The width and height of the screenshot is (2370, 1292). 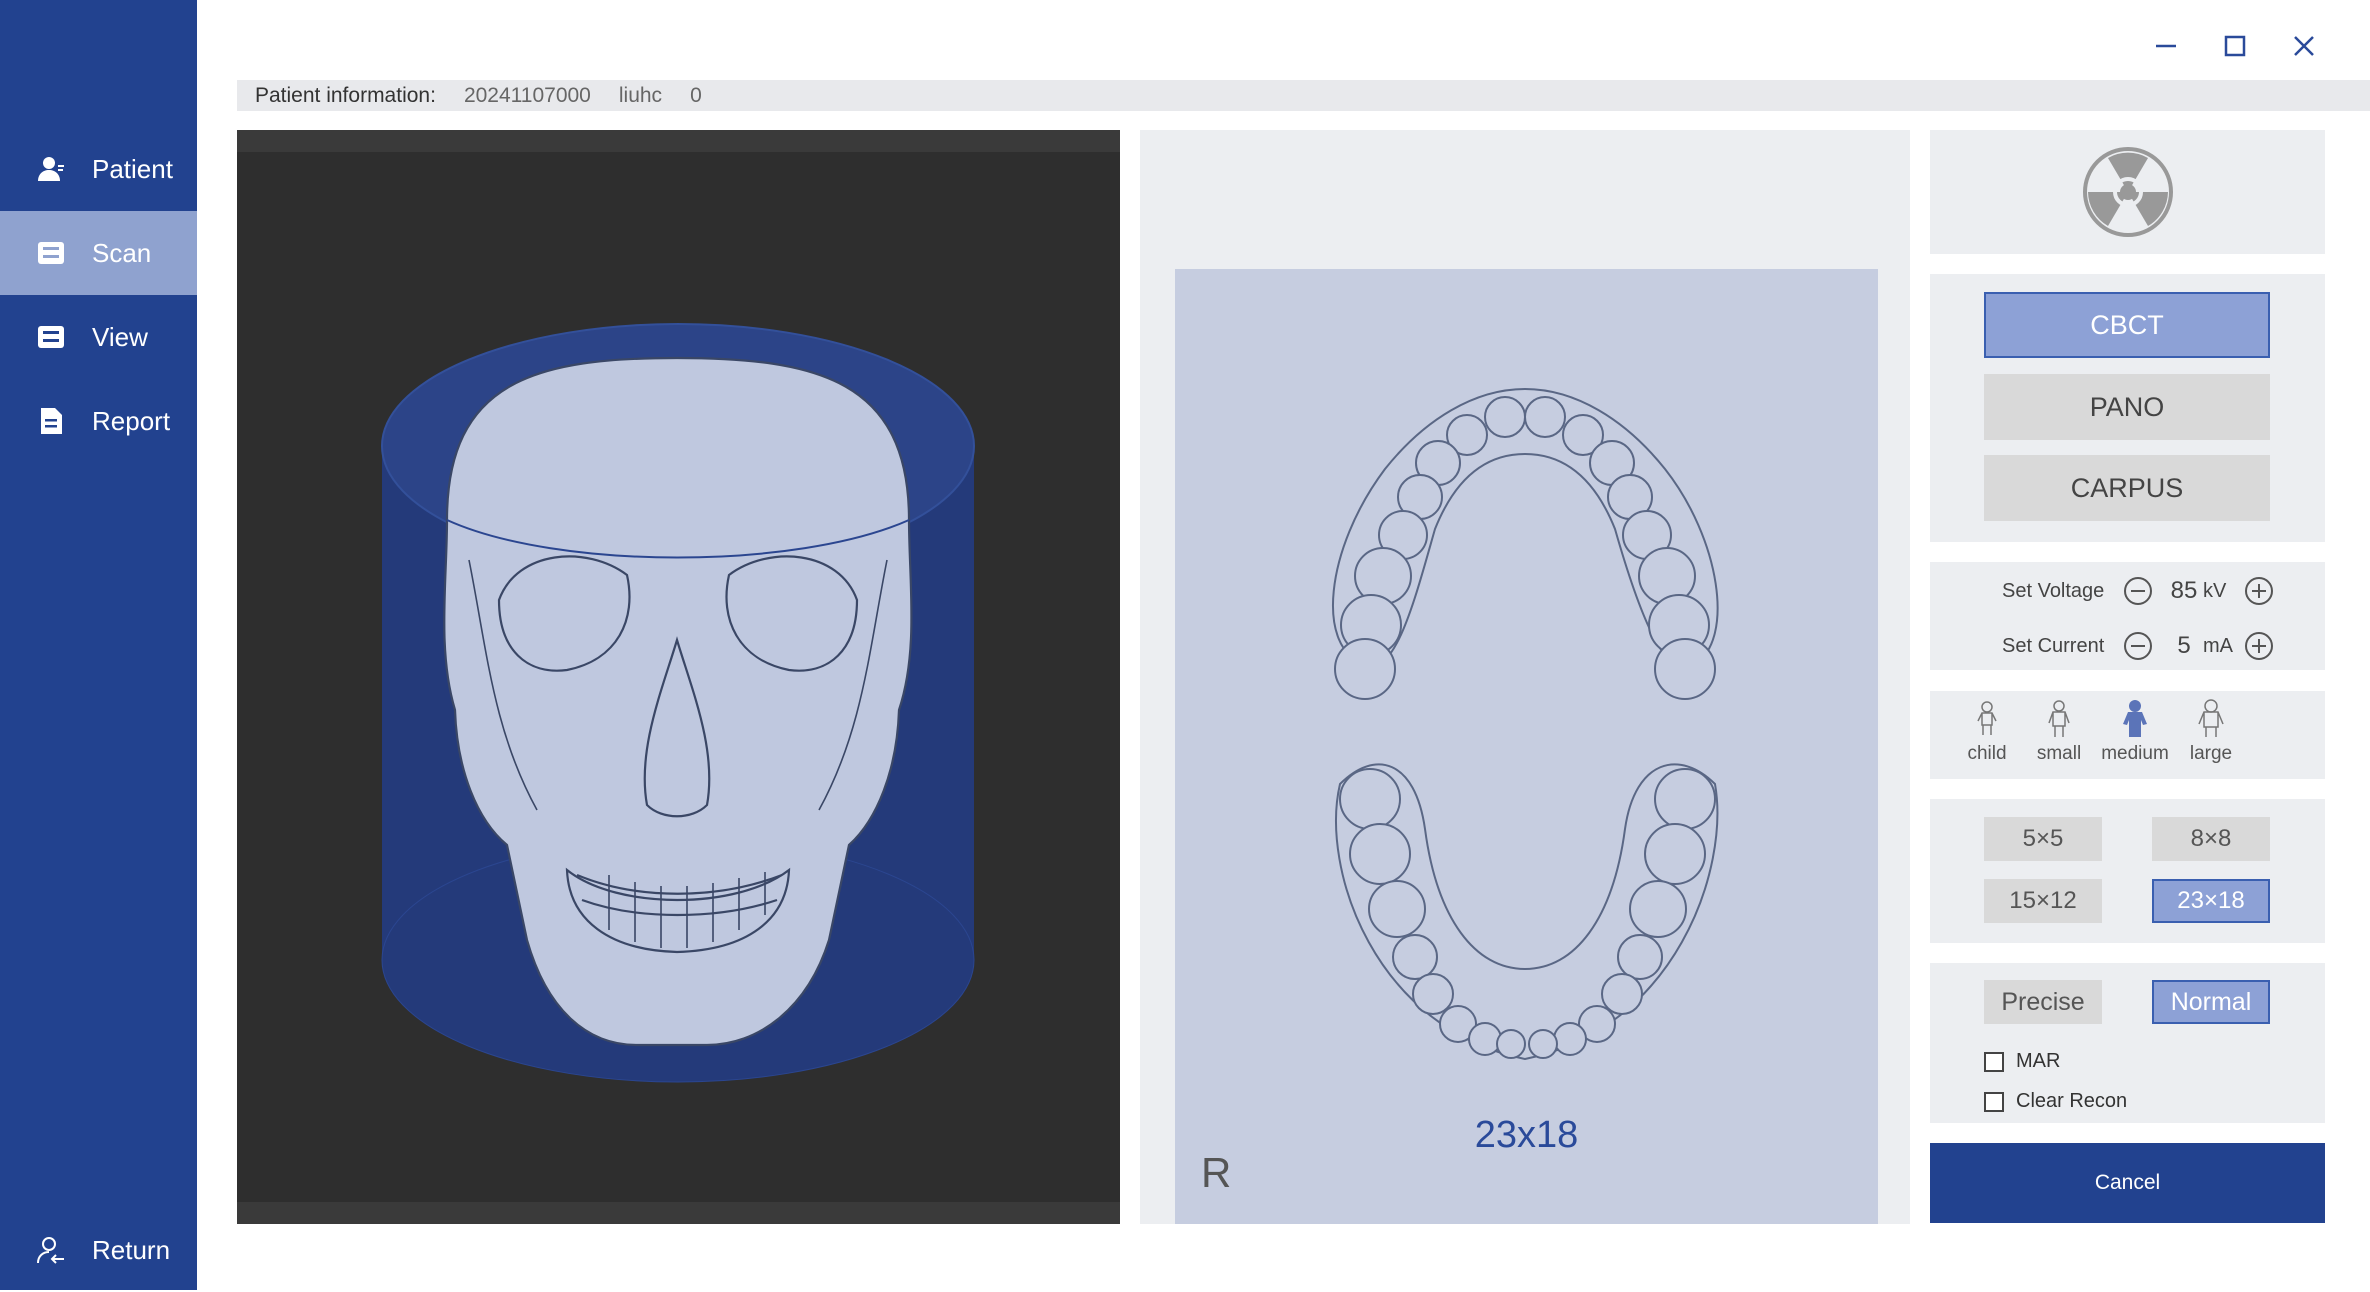 I want to click on patient-name: liuhc, so click(x=640, y=95).